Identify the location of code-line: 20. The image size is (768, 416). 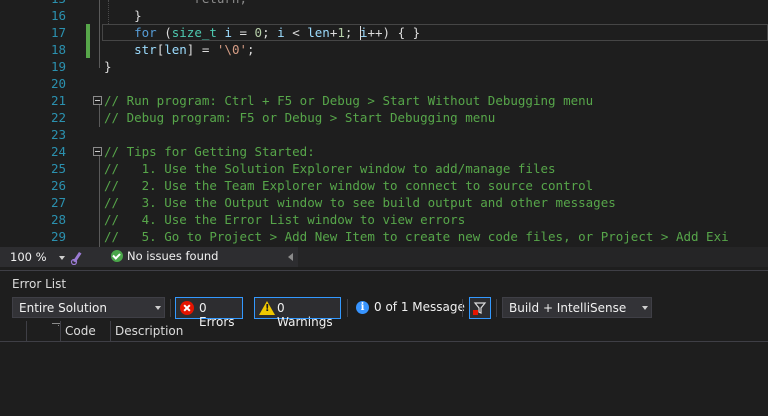
(384, 83).